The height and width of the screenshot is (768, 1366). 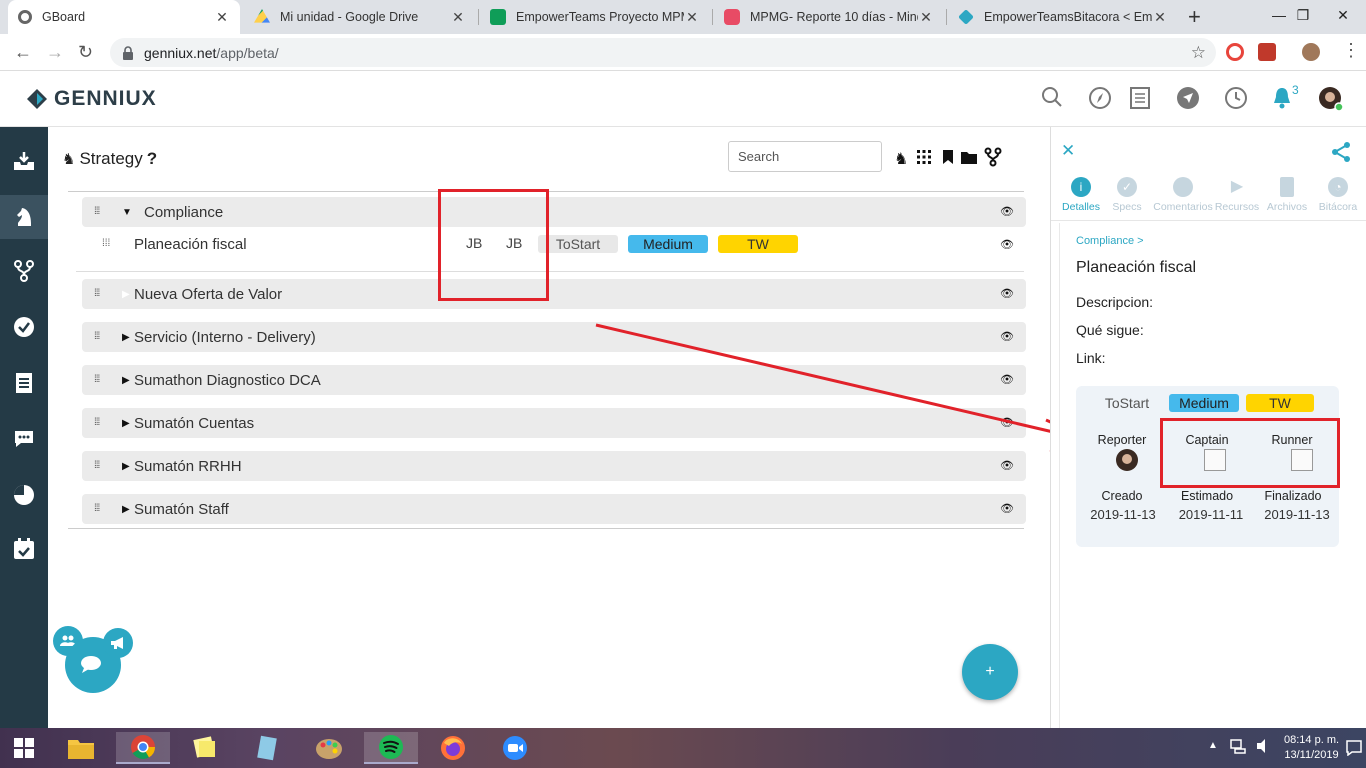 I want to click on notes-icon, so click(x=1140, y=98).